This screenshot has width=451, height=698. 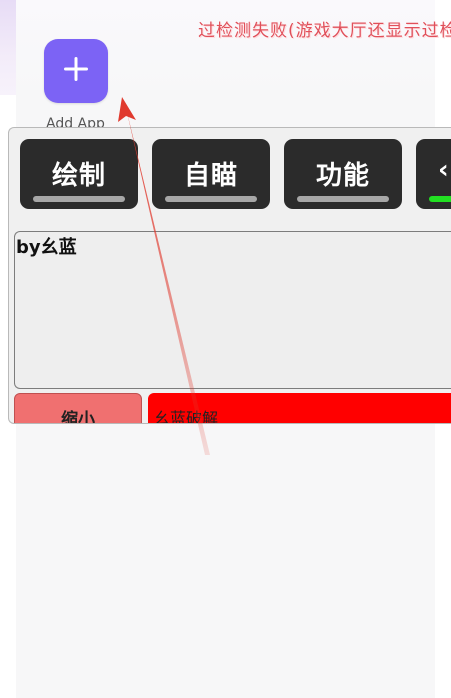 I want to click on tab-draw: 绘制, so click(x=79, y=174).